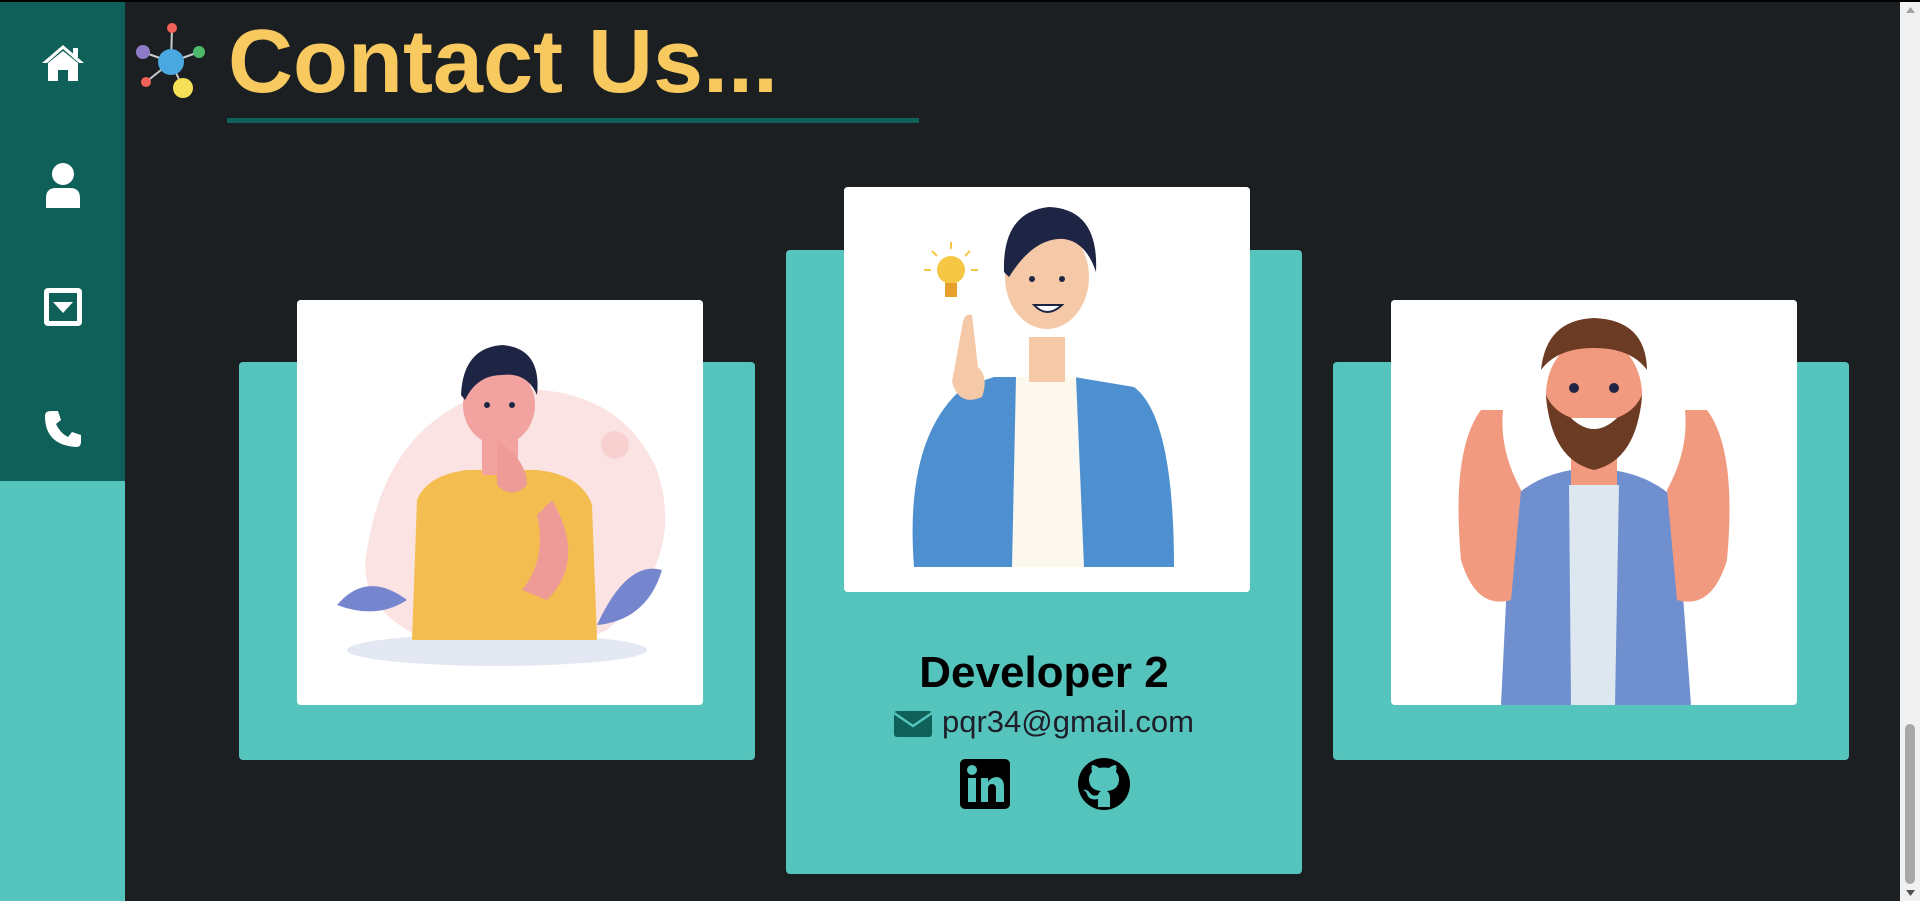  Describe the element at coordinates (960, 1) in the screenshot. I see `window-top-border` at that location.